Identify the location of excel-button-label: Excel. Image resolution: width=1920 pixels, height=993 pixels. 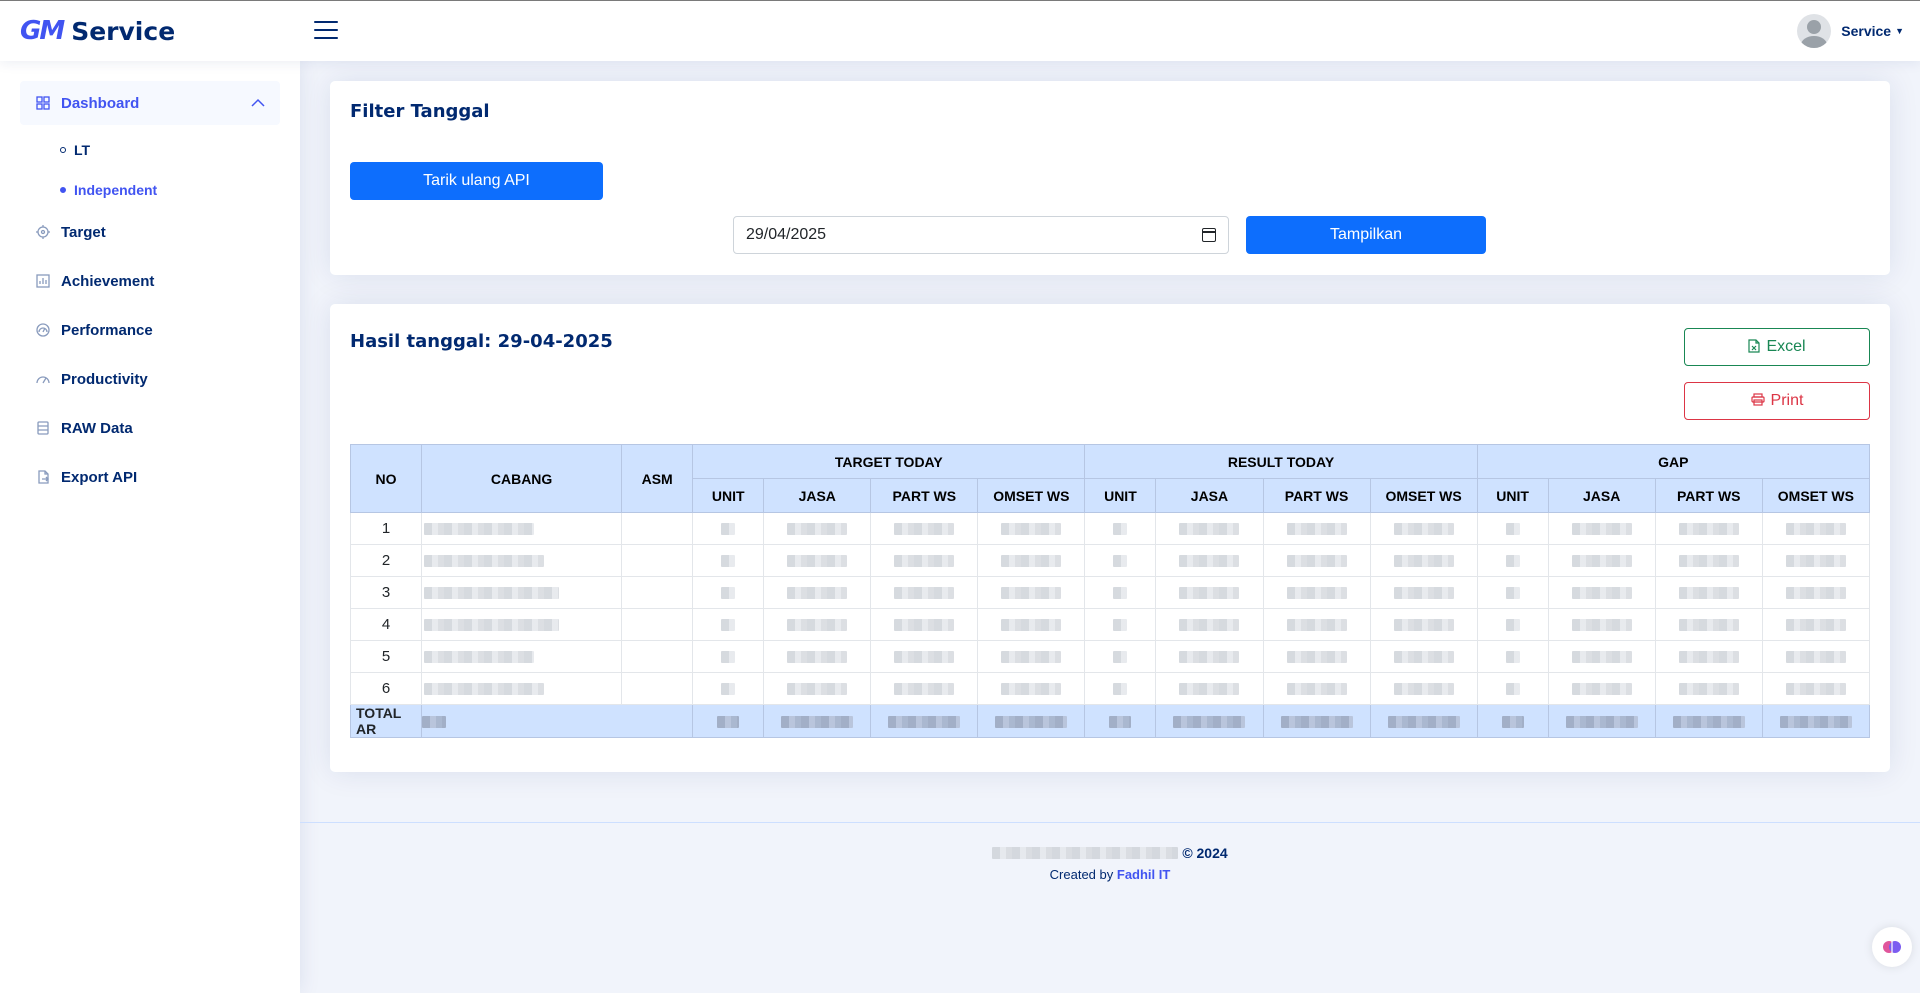
(1786, 346).